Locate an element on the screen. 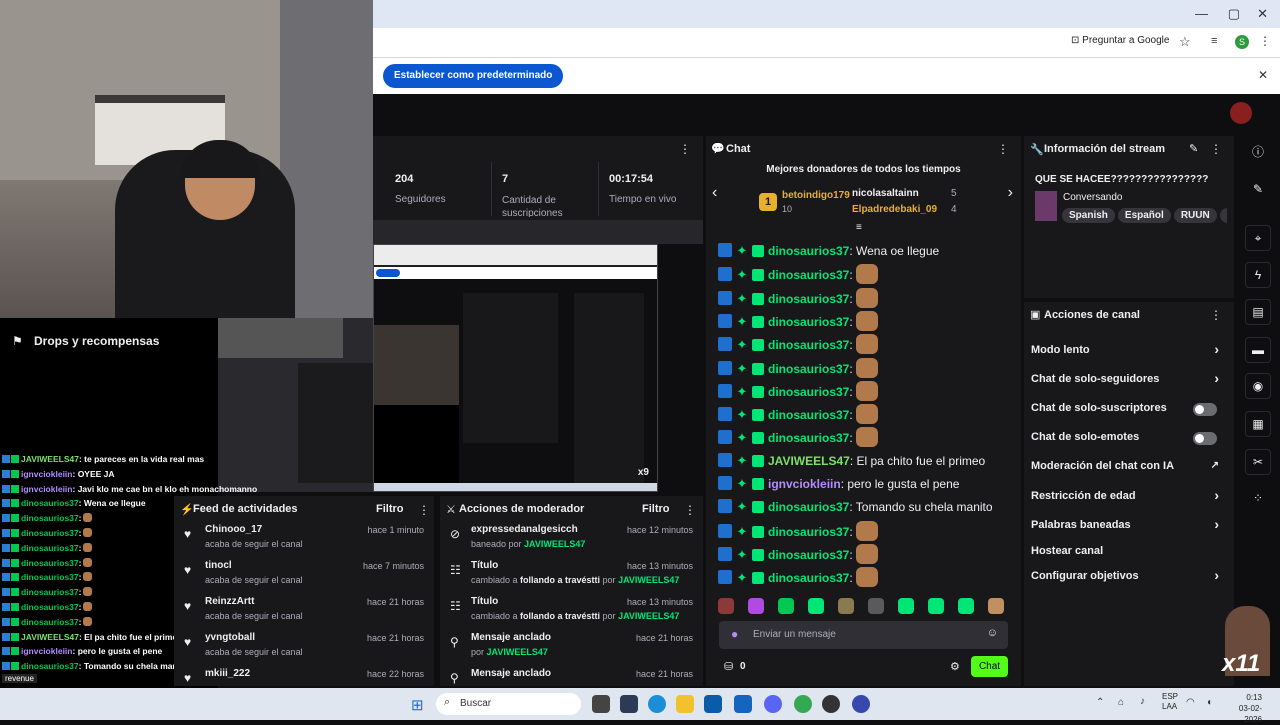  emote-4-icon is located at coordinates (816, 606).